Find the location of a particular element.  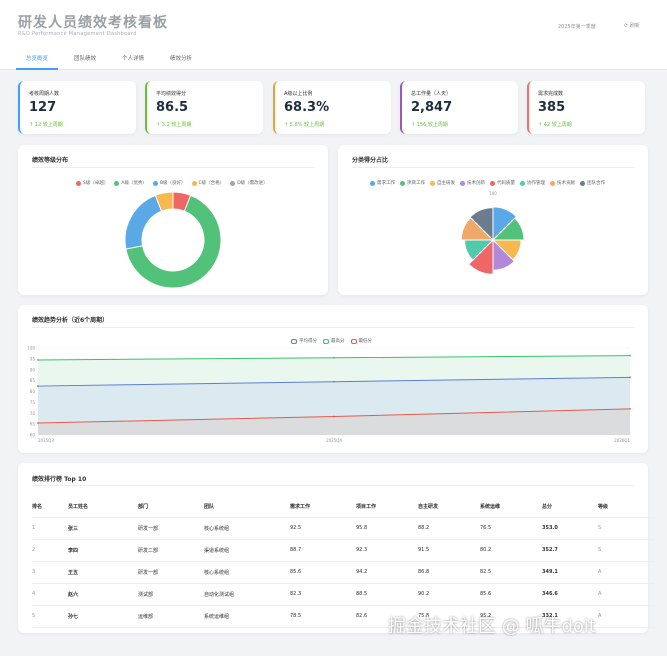

table-cell: 自动化测试组 is located at coordinates (247, 594).